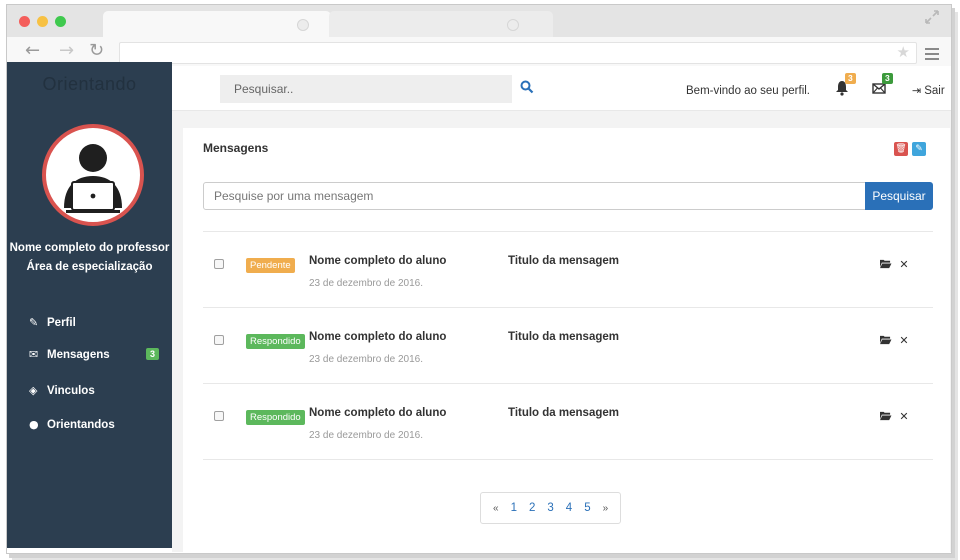 This screenshot has height=560, width=960. Describe the element at coordinates (518, 53) in the screenshot. I see `url-field: ★` at that location.